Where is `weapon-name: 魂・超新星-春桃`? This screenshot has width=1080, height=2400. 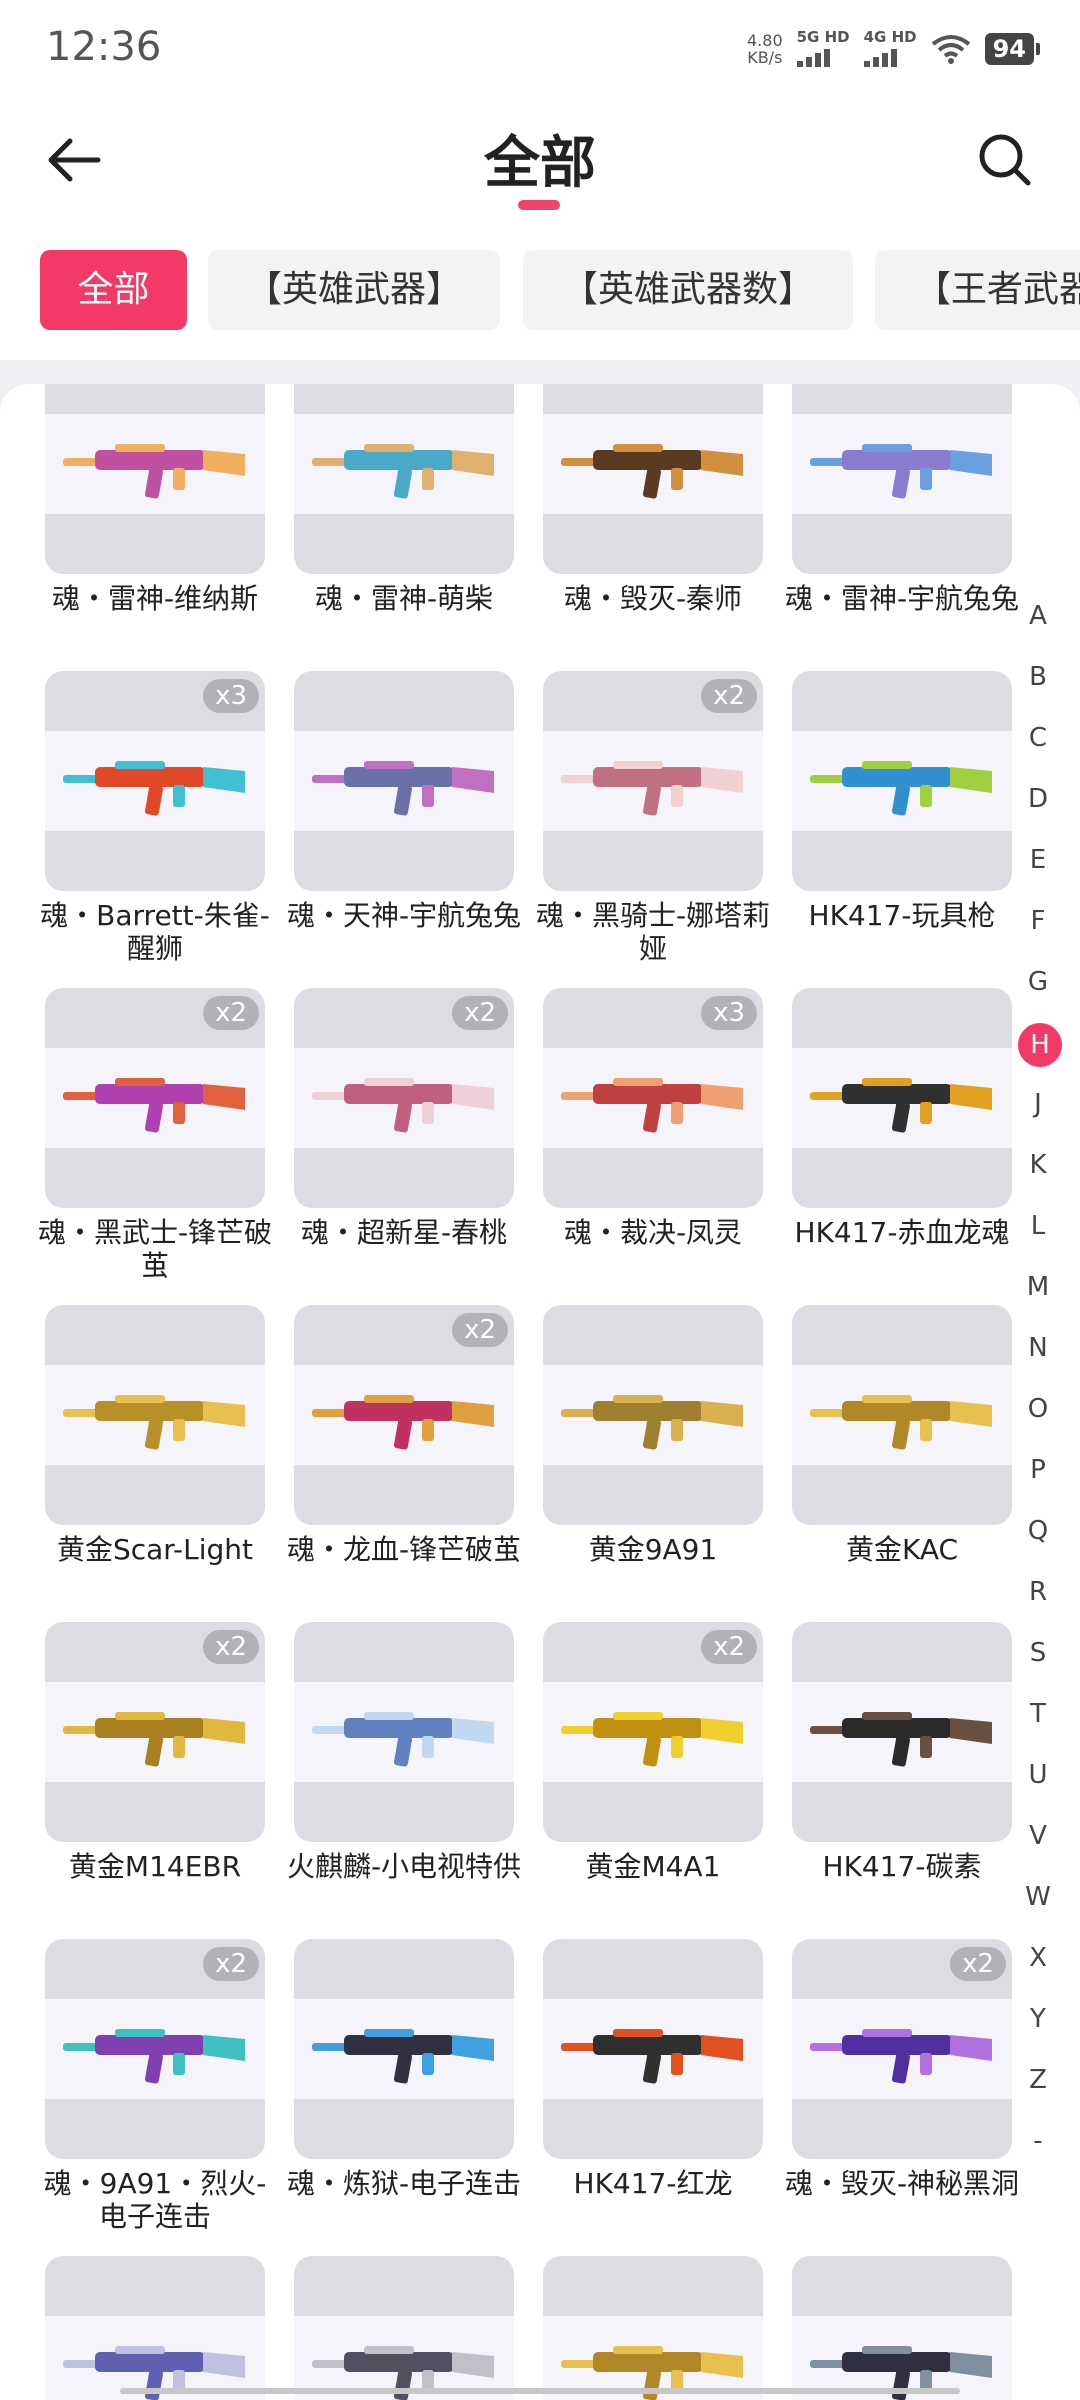 weapon-name: 魂・超新星-春桃 is located at coordinates (404, 1232).